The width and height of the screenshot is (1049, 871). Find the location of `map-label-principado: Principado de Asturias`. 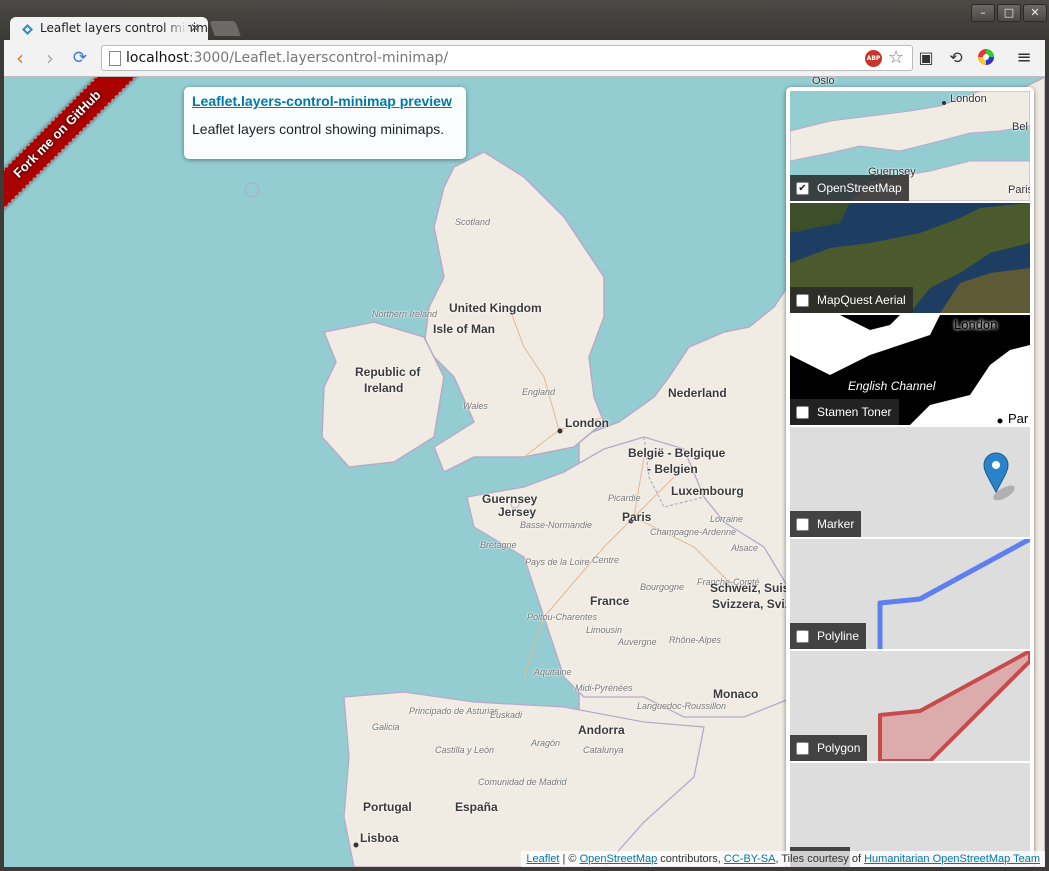

map-label-principado: Principado de Asturias is located at coordinates (454, 711).